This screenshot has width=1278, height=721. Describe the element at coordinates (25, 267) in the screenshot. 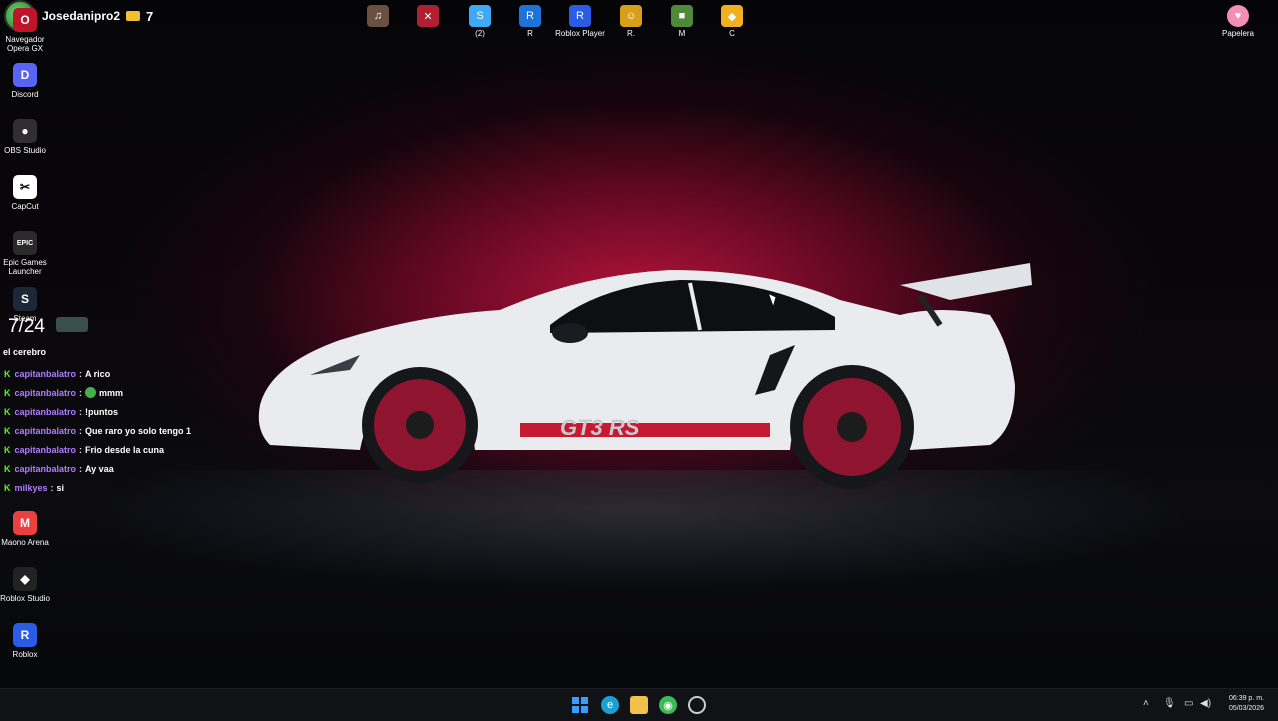

I see `desktop-icon-label: Epic Games Launcher` at that location.